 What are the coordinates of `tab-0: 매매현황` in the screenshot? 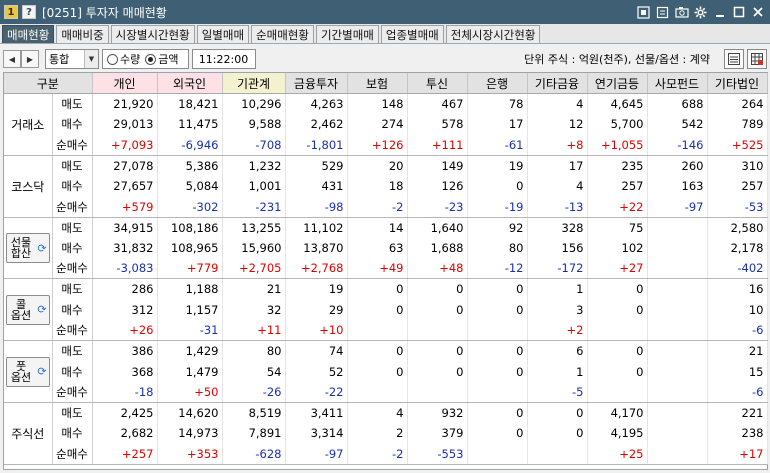 It's located at (28, 34).